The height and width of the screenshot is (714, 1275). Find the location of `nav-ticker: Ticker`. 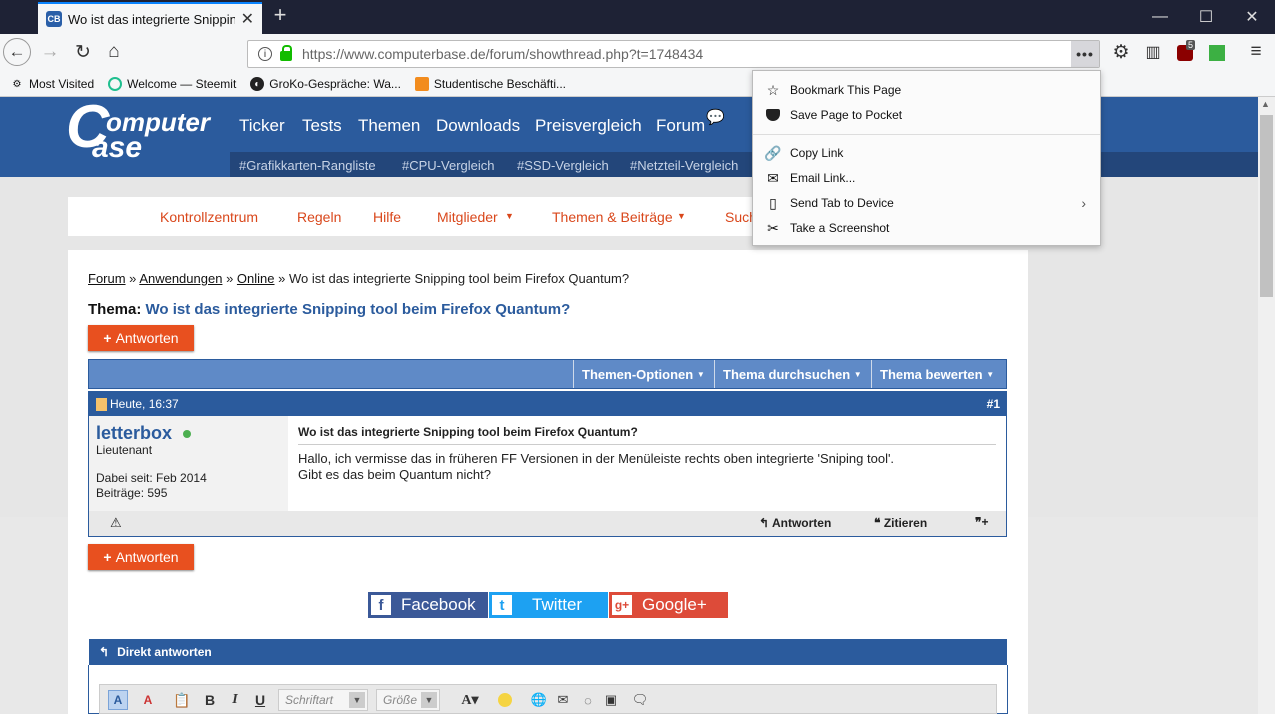

nav-ticker: Ticker is located at coordinates (262, 126).